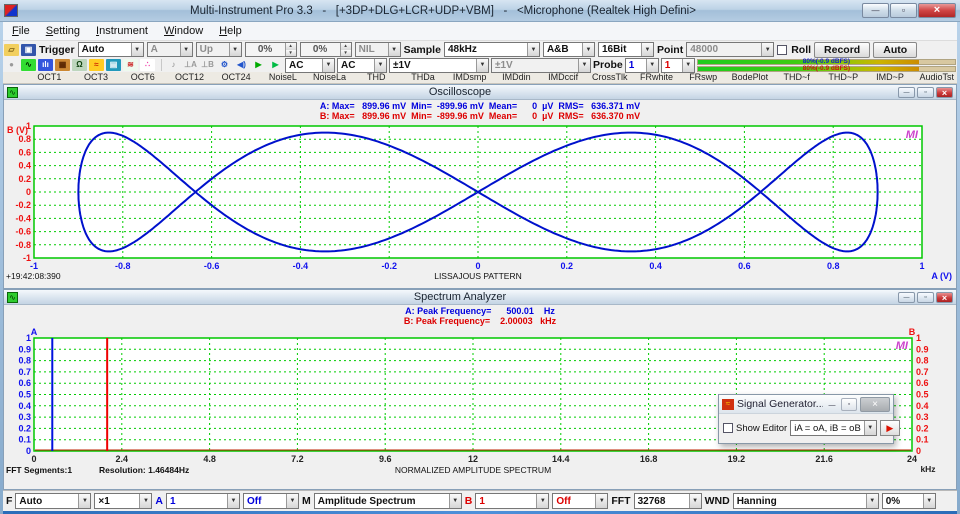 Image resolution: width=960 pixels, height=514 pixels. I want to click on record-icon: ●, so click(11, 65).